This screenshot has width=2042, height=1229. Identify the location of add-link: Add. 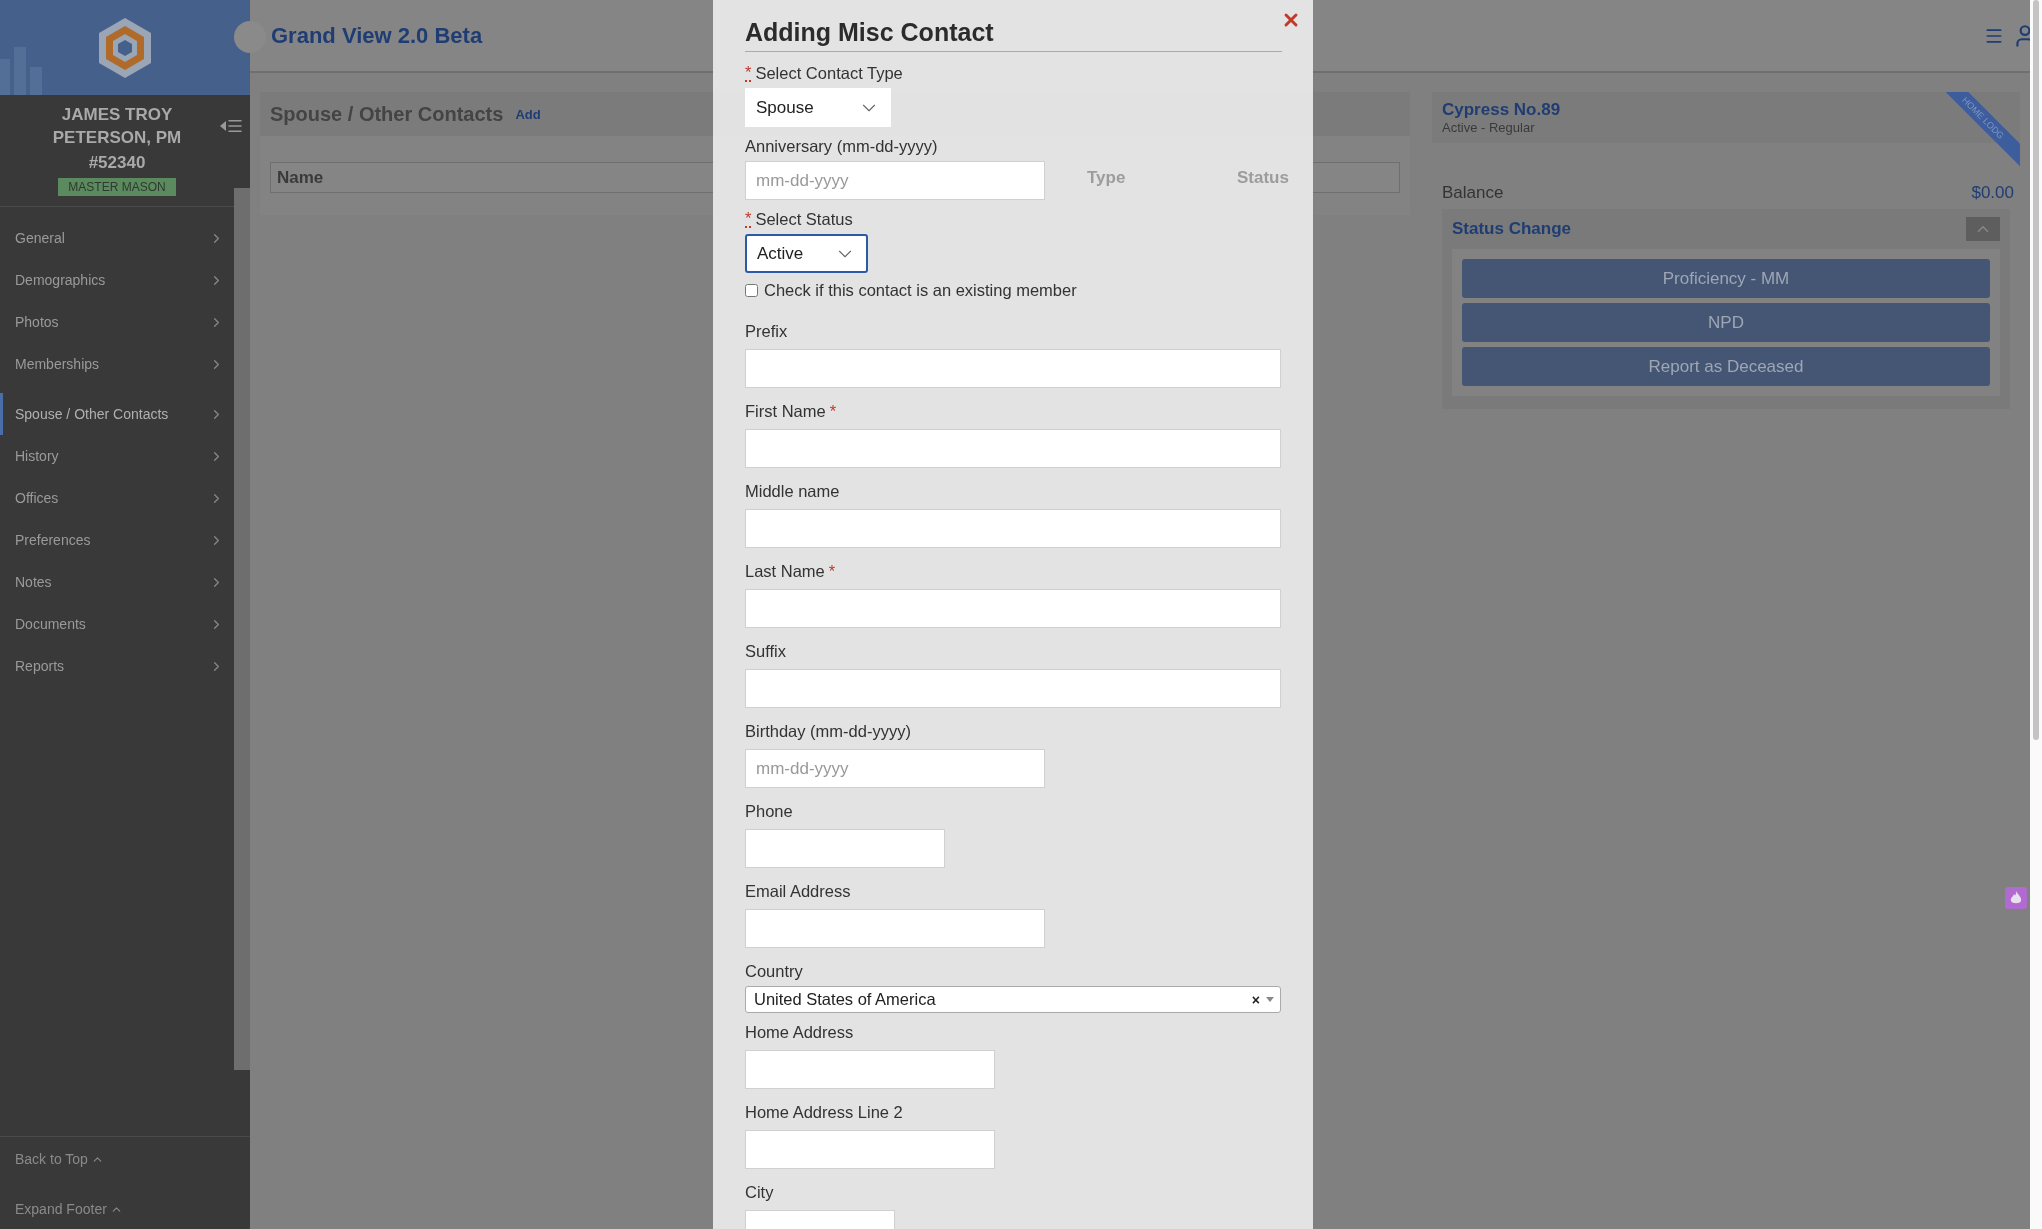
(528, 114).